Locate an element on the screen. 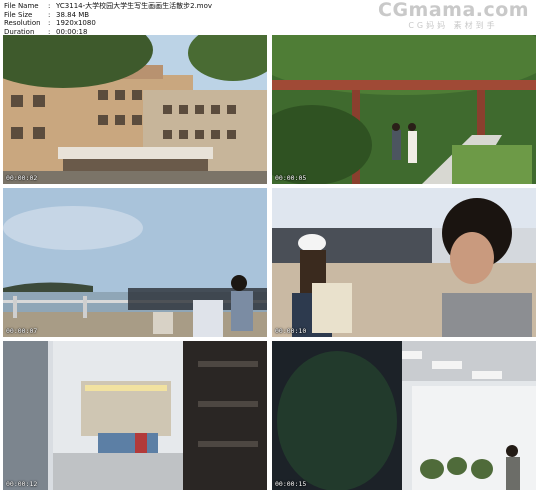 The height and width of the screenshot is (492, 540). thumbnail-drawing-closeup: 00:00:10 is located at coordinates (404, 262).